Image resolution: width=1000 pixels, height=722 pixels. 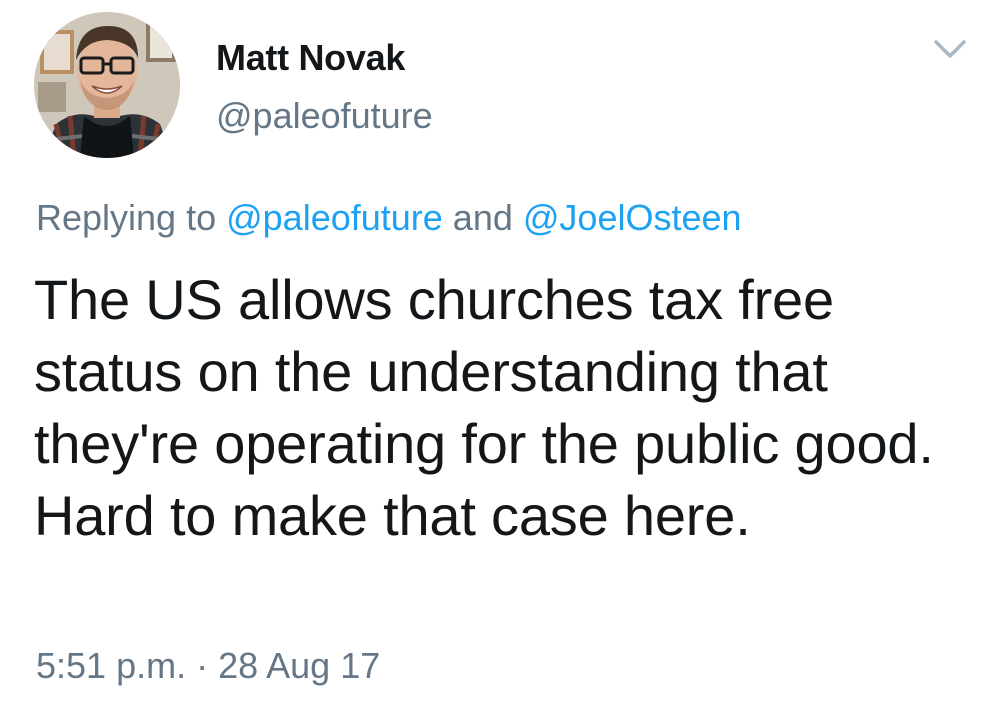 I want to click on mention-link-paleofuture: @paleofuture, so click(x=334, y=217).